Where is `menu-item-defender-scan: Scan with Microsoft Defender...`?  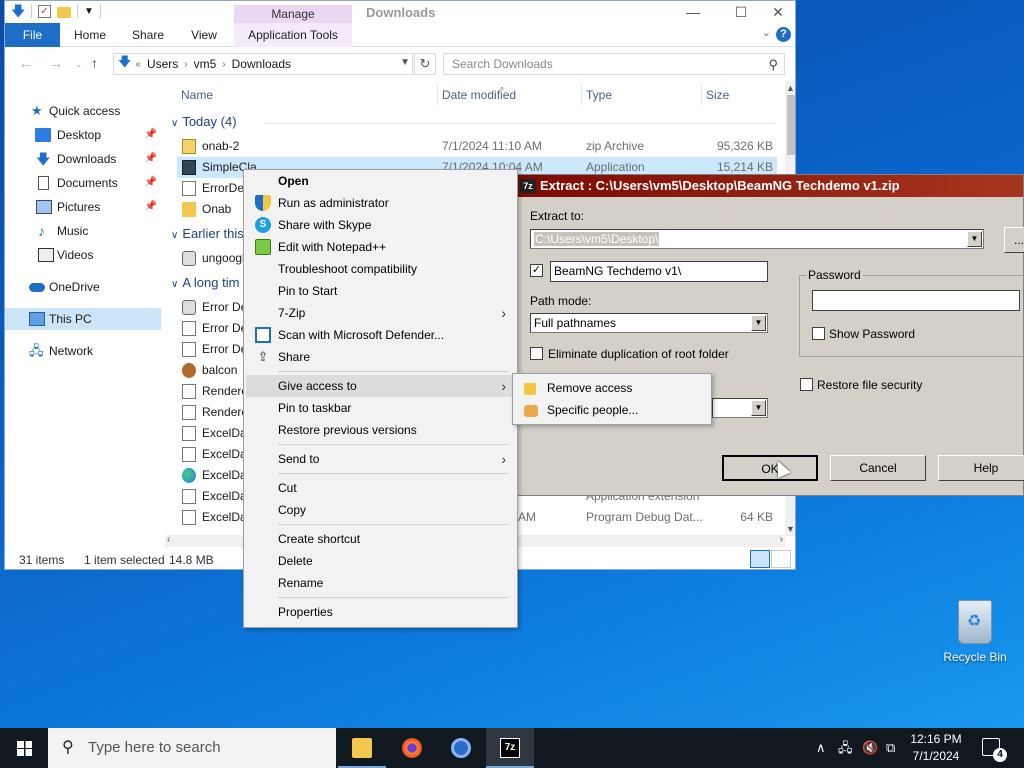 menu-item-defender-scan: Scan with Microsoft Defender... is located at coordinates (381, 335).